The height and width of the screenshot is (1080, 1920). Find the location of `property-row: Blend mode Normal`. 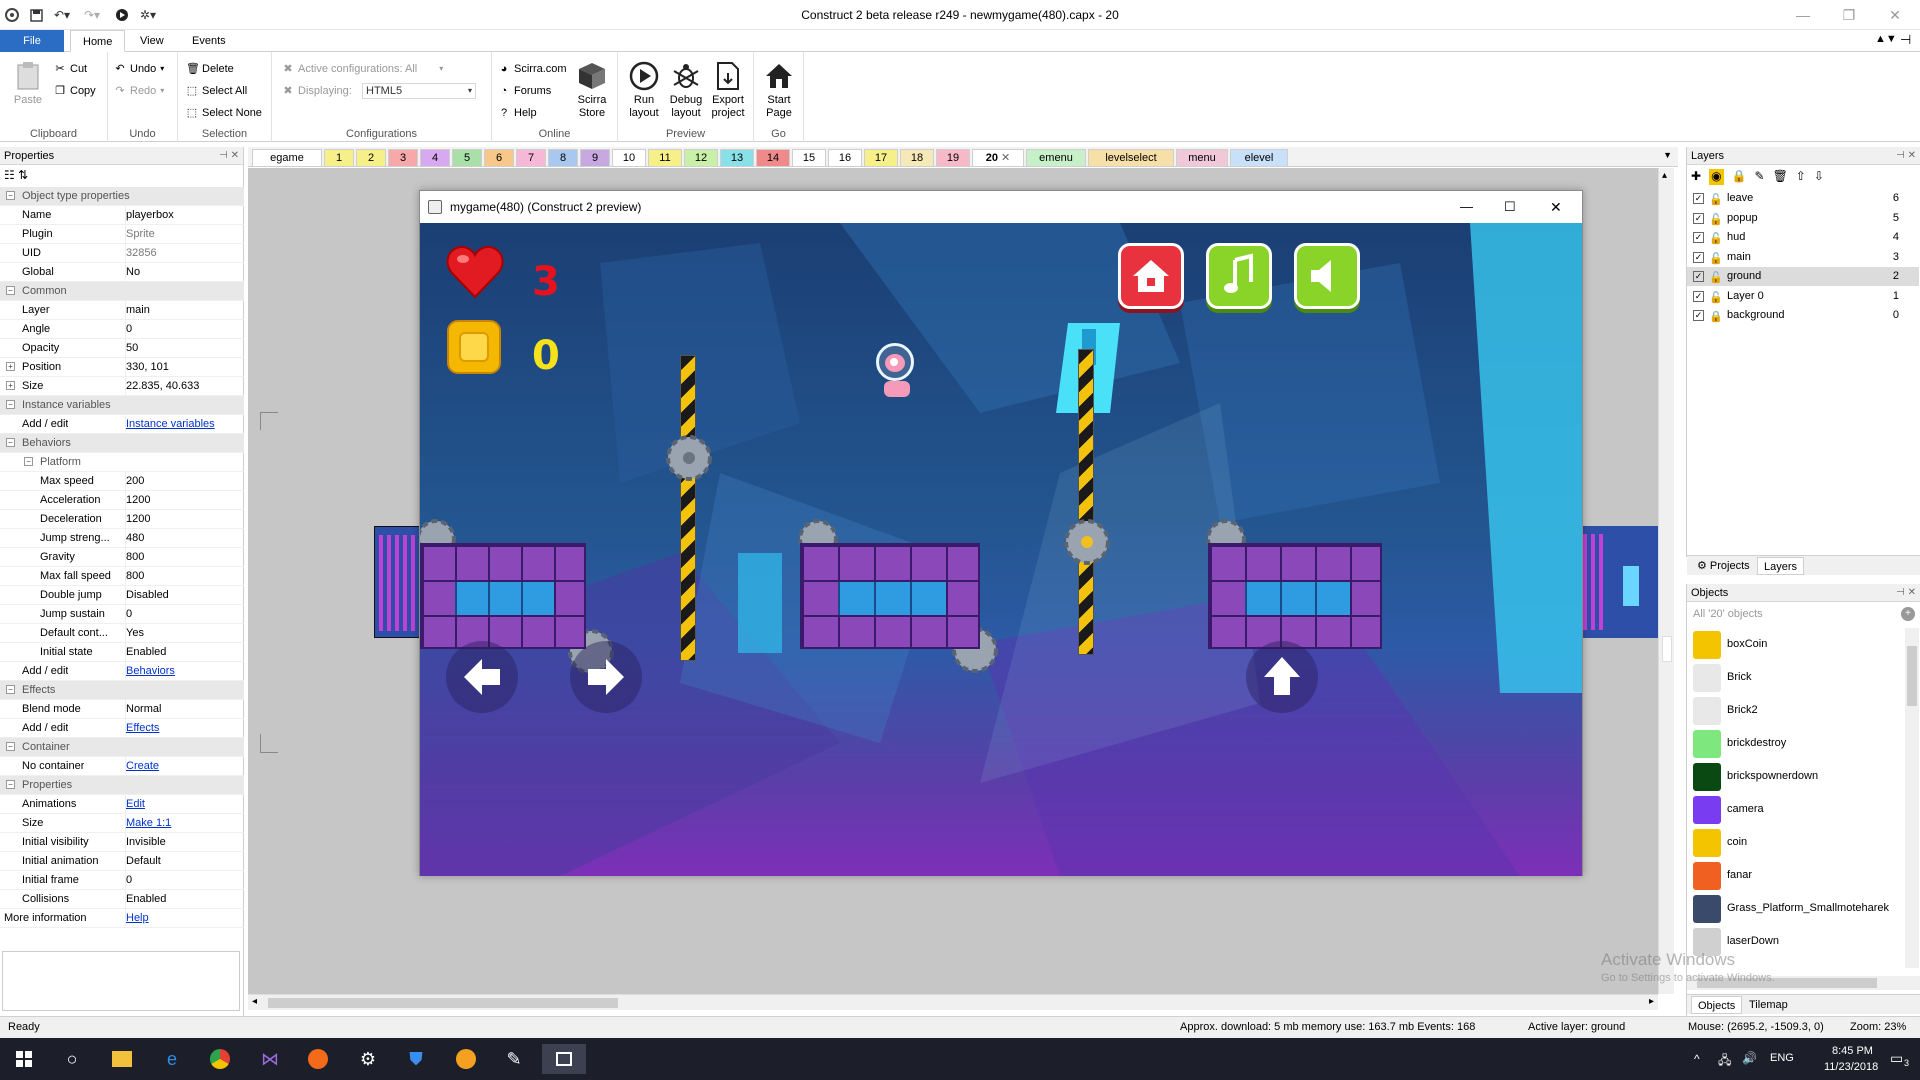

property-row: Blend mode Normal is located at coordinates (122, 709).